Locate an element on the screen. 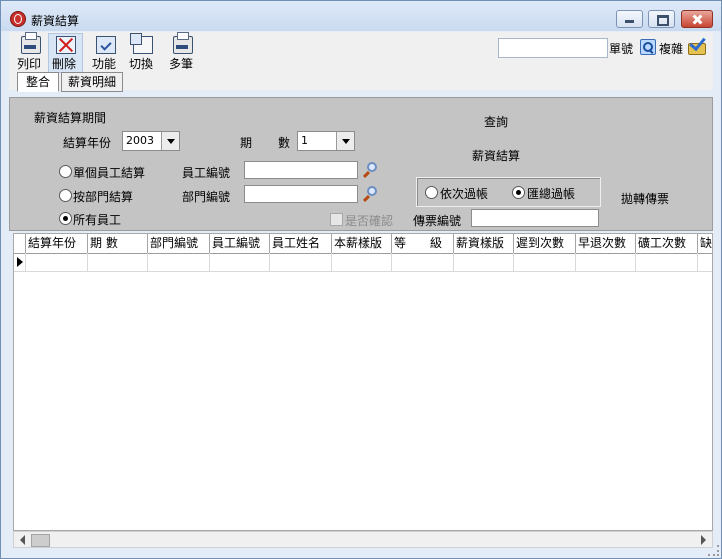 This screenshot has width=722, height=559. print-button: 列印 is located at coordinates (29, 51).